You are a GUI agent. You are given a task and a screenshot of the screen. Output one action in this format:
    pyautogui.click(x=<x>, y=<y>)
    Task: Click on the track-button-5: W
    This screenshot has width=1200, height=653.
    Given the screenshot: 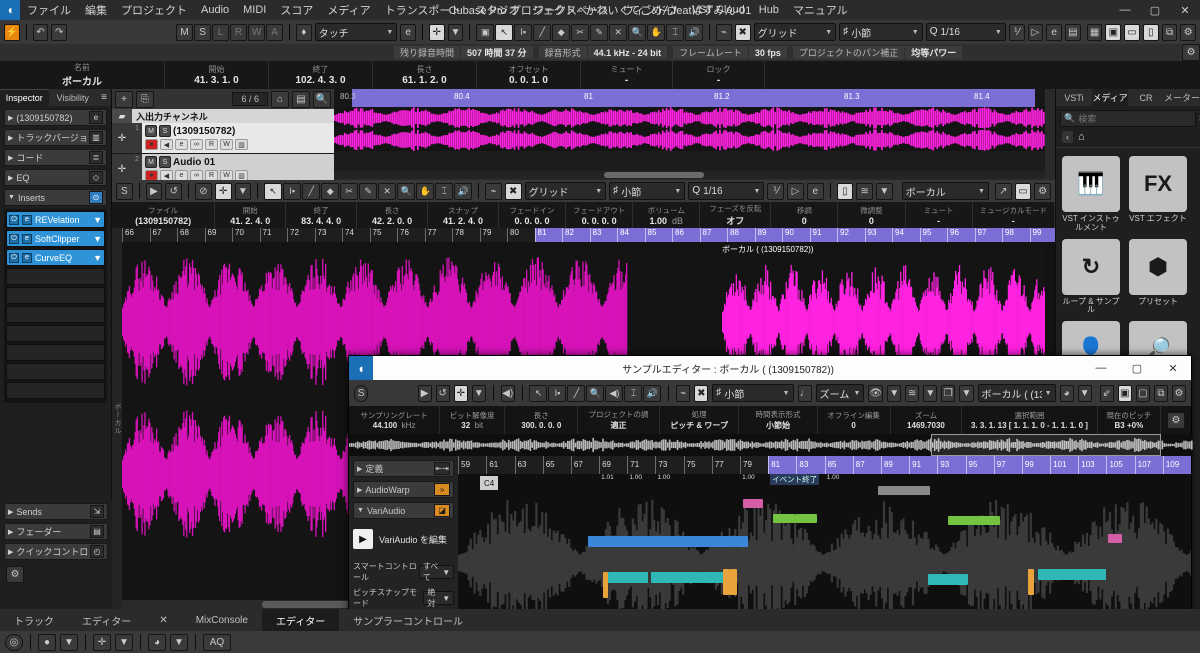 What is the action you would take?
    pyautogui.click(x=226, y=144)
    